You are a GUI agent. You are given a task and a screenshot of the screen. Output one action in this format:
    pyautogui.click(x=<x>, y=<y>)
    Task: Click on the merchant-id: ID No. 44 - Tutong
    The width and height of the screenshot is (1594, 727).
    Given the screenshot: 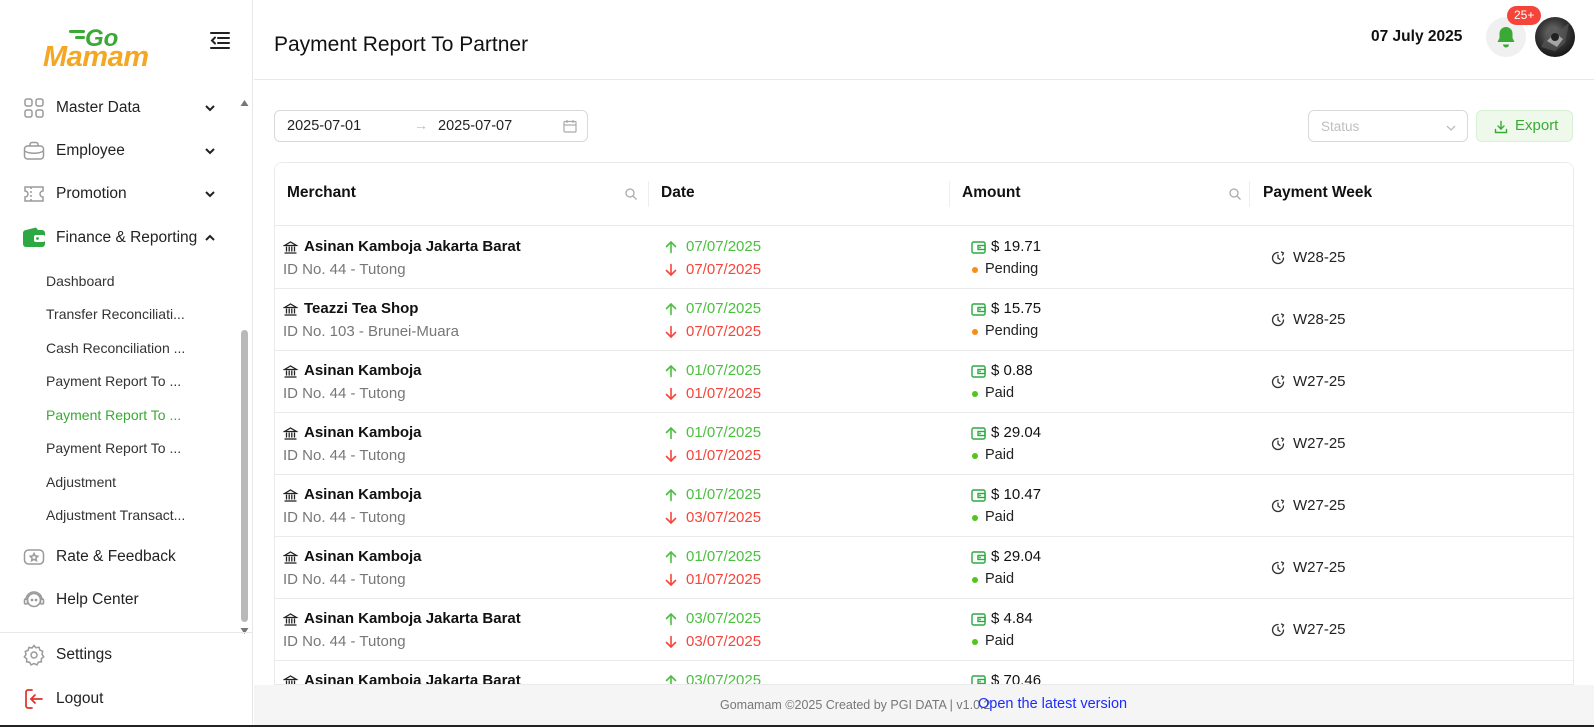 What is the action you would take?
    pyautogui.click(x=344, y=579)
    